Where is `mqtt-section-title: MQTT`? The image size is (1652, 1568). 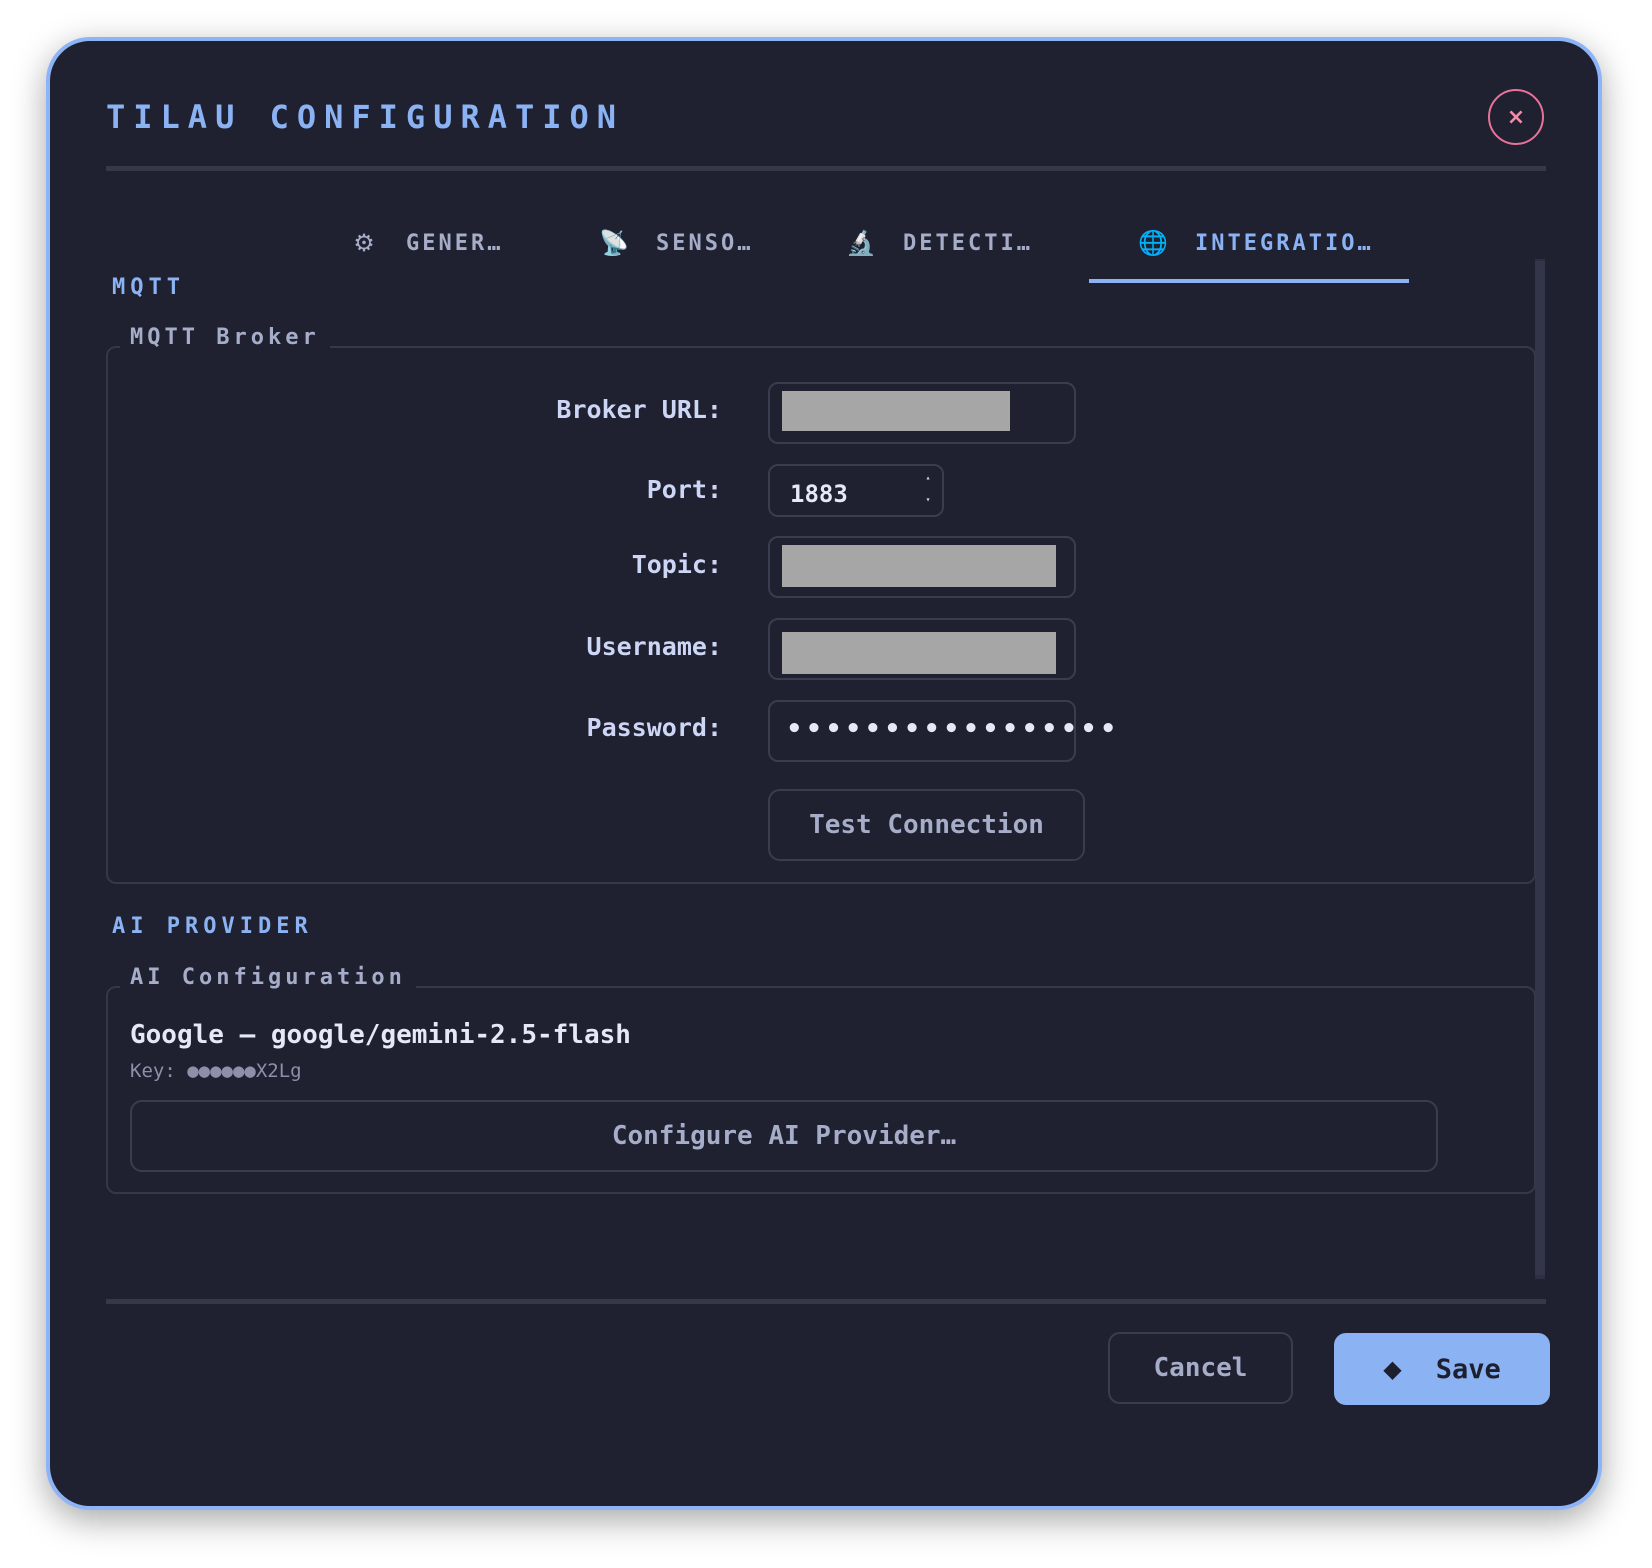
mqtt-section-title: MQTT is located at coordinates (148, 287).